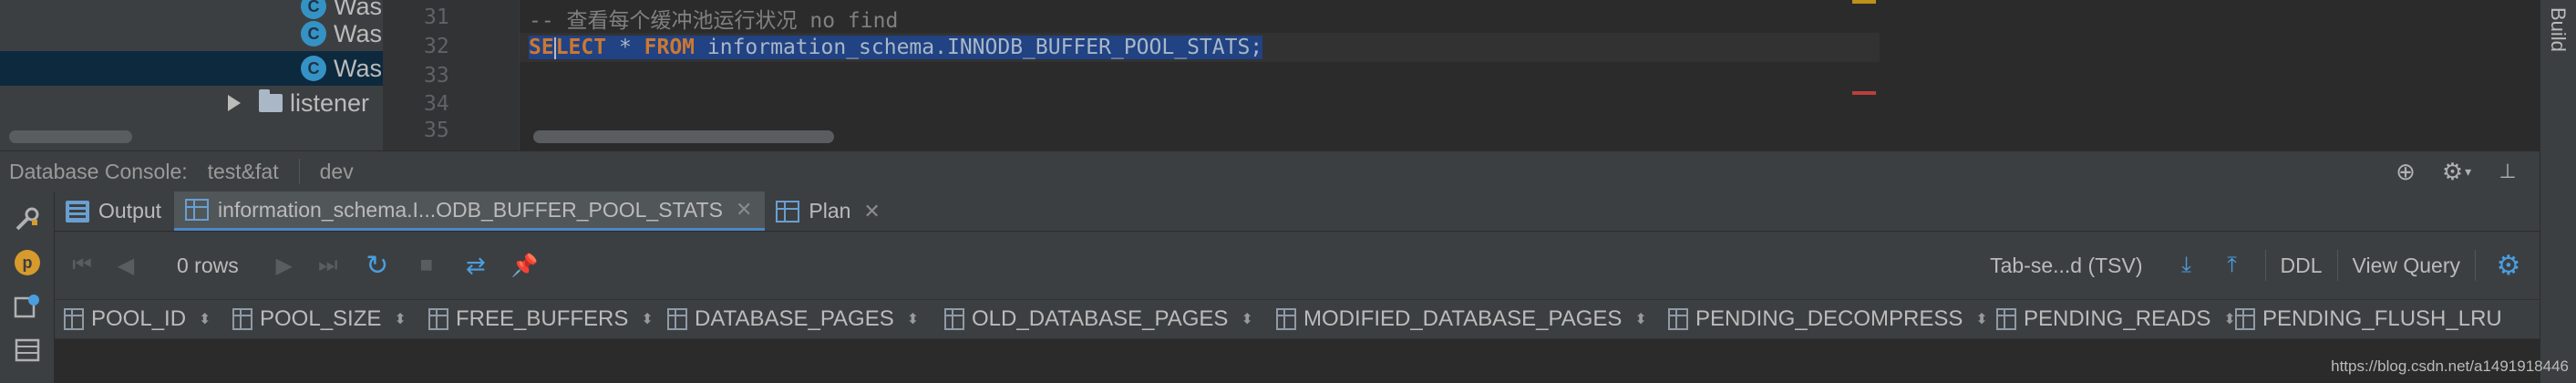  Describe the element at coordinates (2232, 265) in the screenshot. I see `upload-icon: ⤒` at that location.